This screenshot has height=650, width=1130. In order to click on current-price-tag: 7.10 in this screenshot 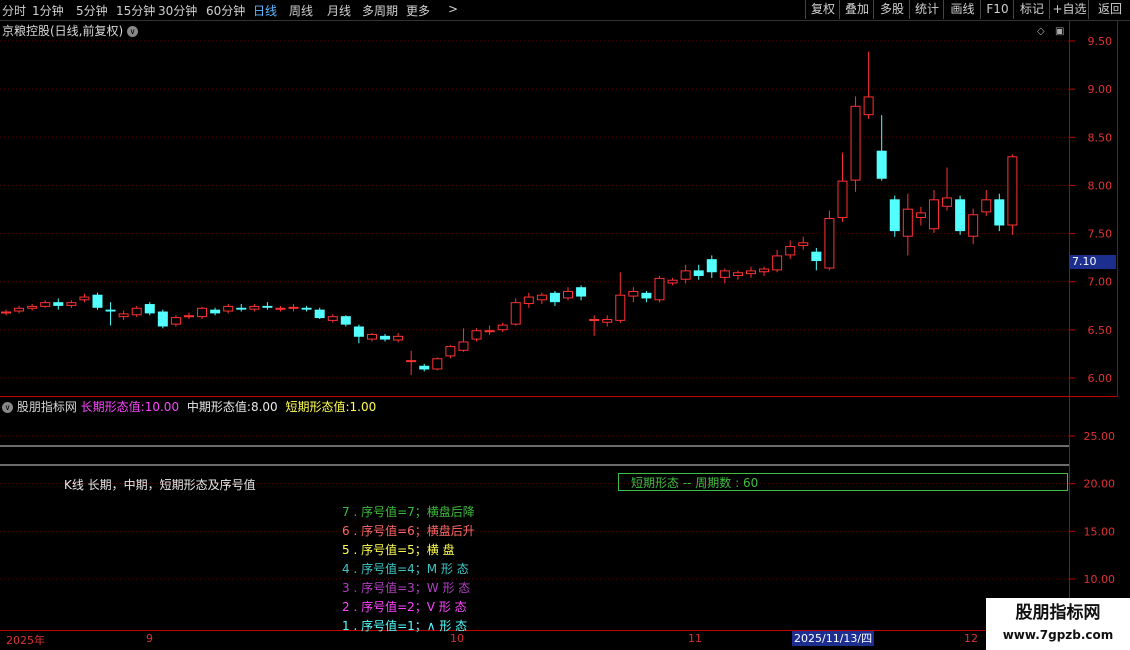, I will do `click(1093, 262)`.